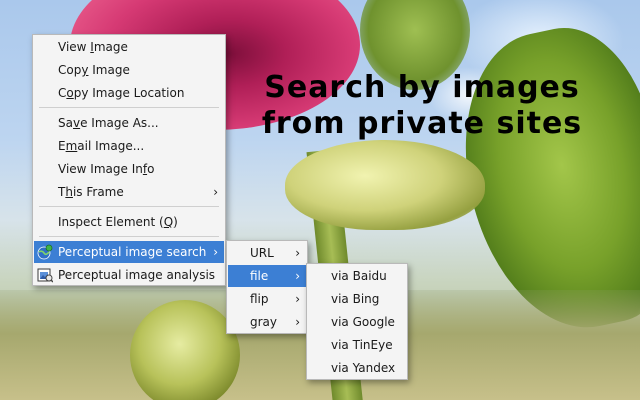 The image size is (640, 400). I want to click on file-item-via-tineye: via TinEye, so click(357, 345).